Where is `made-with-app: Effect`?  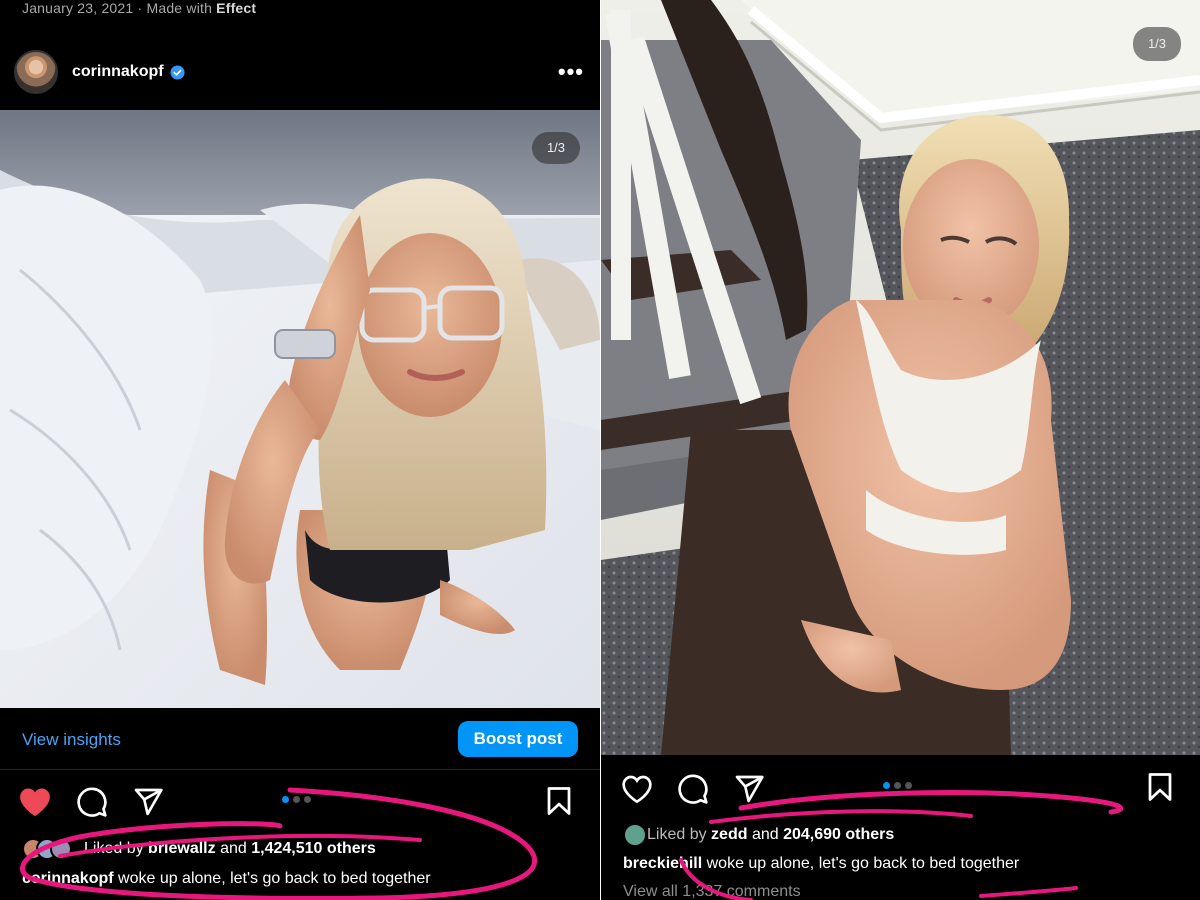 made-with-app: Effect is located at coordinates (236, 8).